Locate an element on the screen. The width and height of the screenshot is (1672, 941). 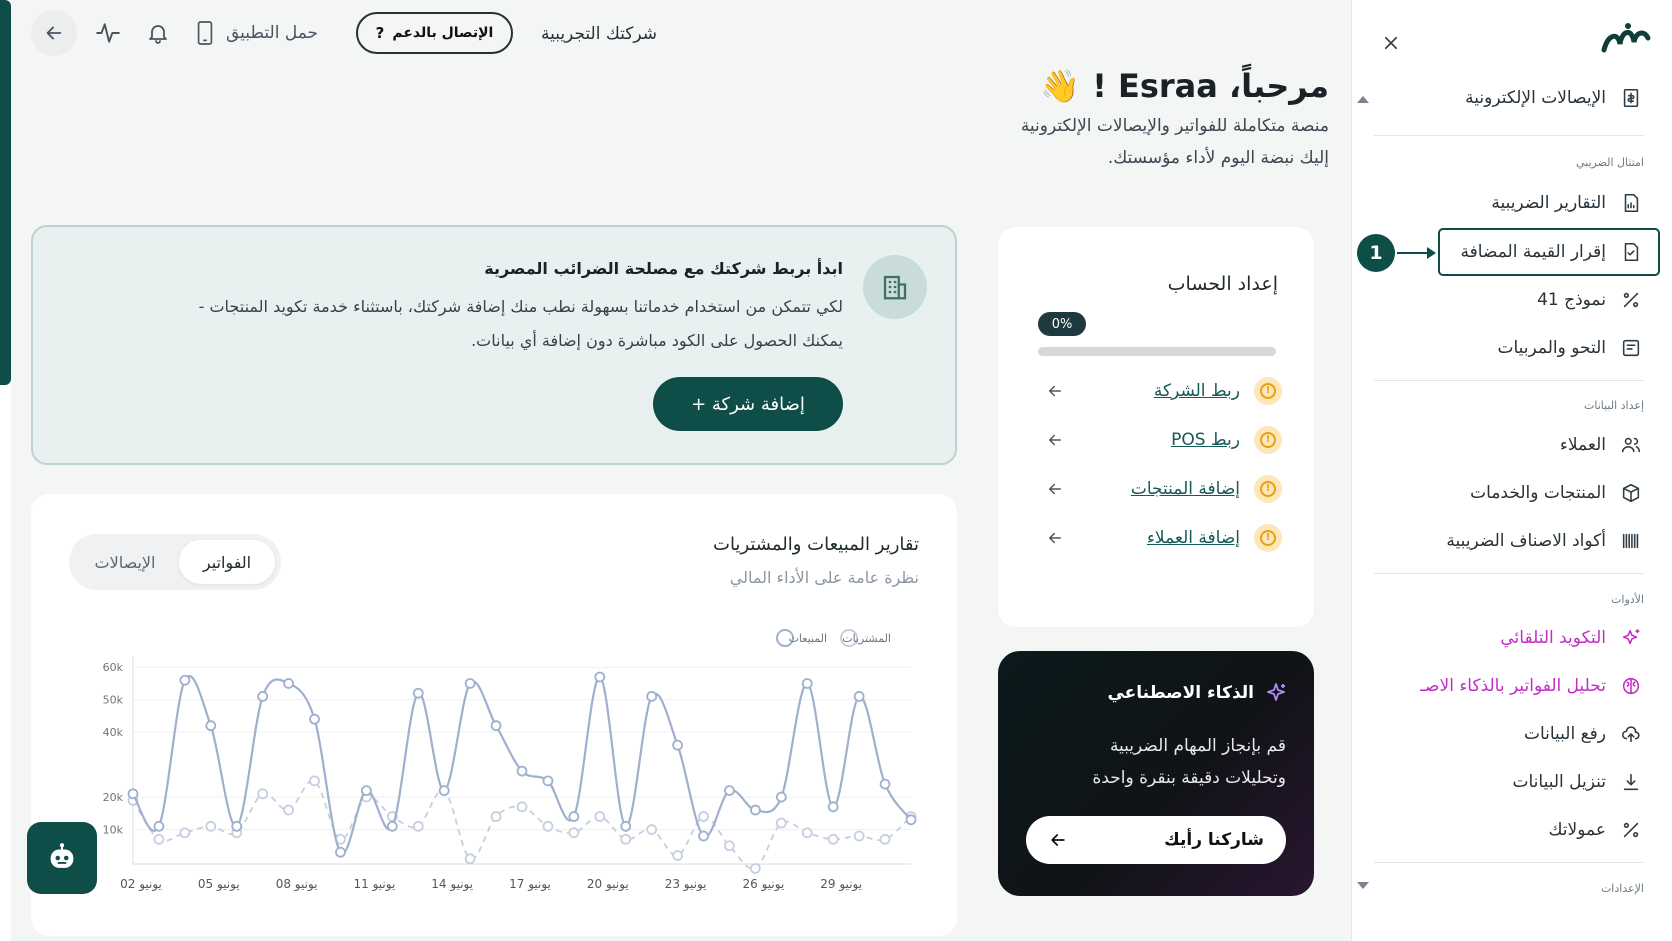
sidebar-item: عمولاتك is located at coordinates (1595, 830).